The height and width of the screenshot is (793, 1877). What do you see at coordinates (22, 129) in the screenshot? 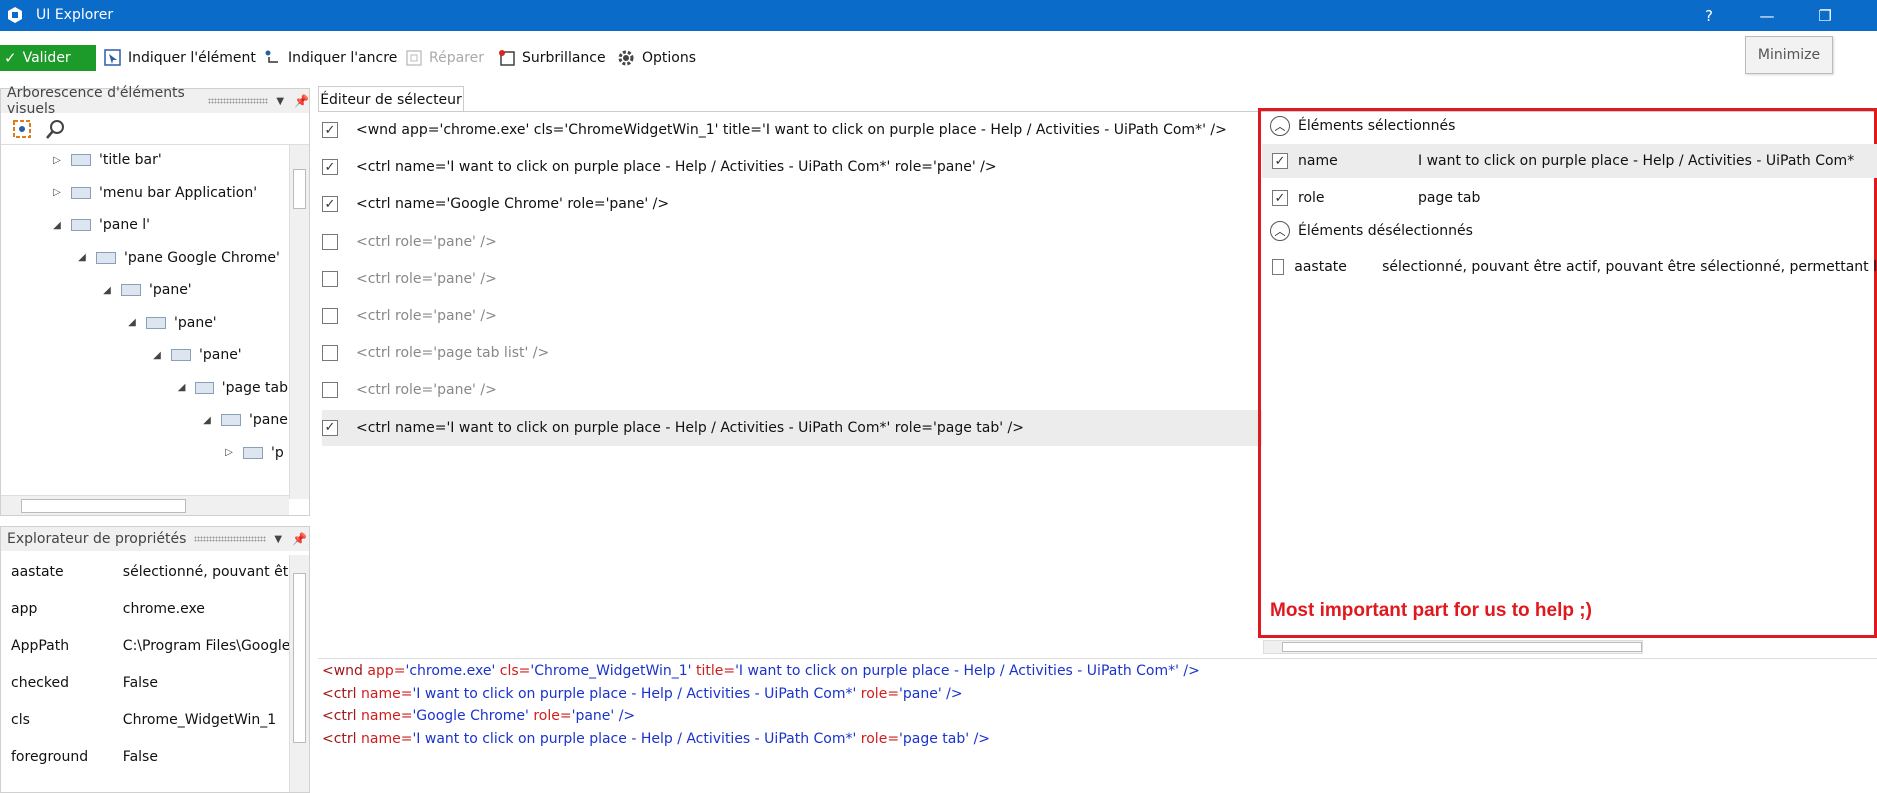
I see `refresh-tree-icon` at bounding box center [22, 129].